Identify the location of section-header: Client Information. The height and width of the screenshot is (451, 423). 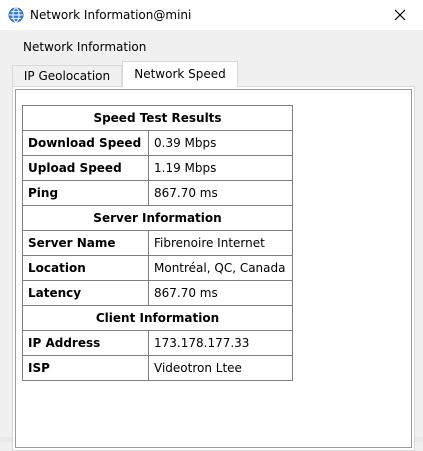
(157, 318).